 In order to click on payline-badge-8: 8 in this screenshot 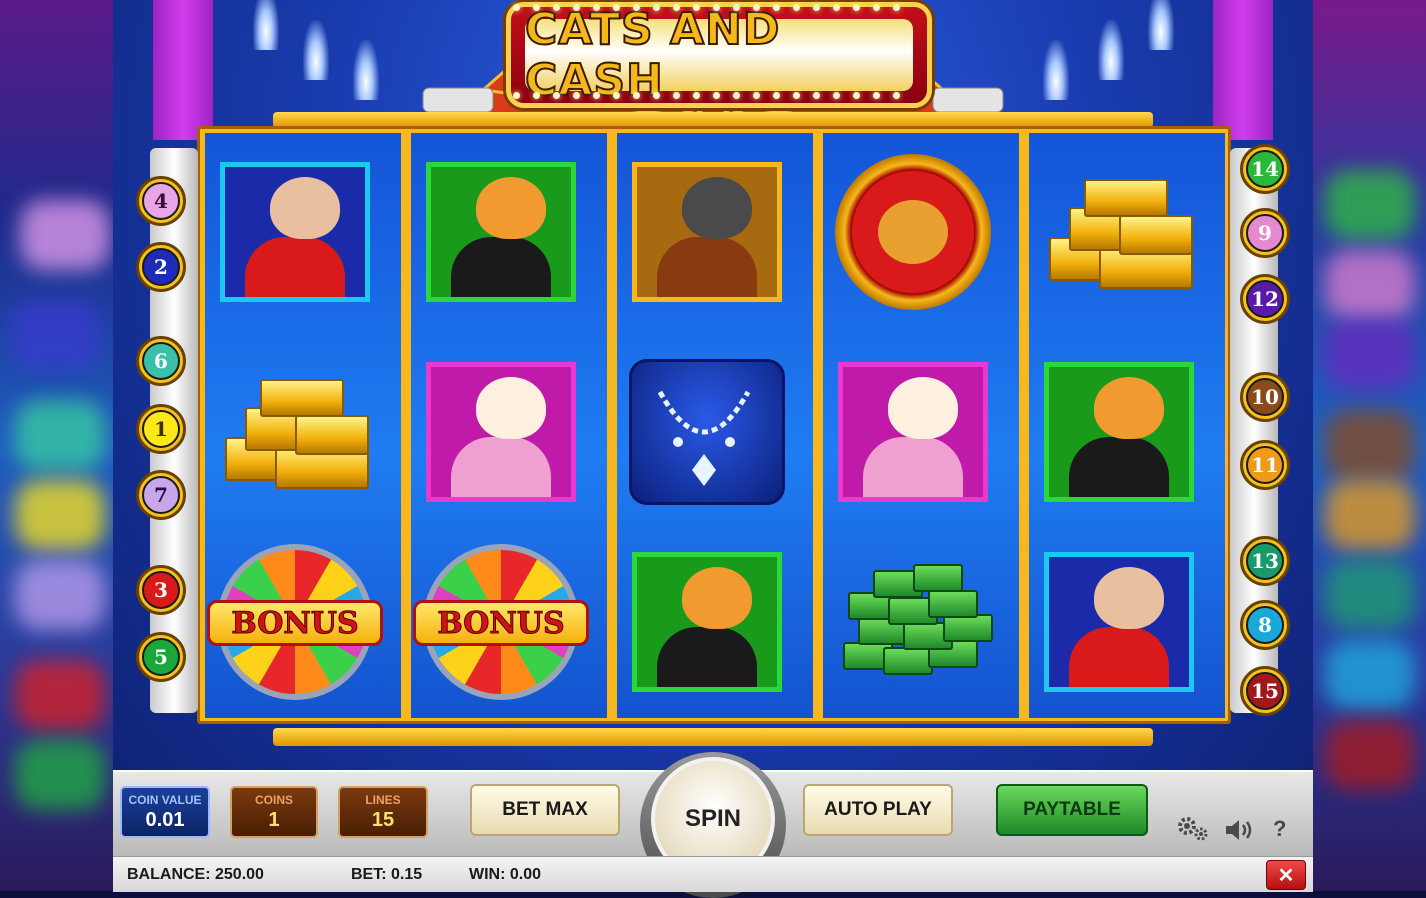, I will do `click(1265, 625)`.